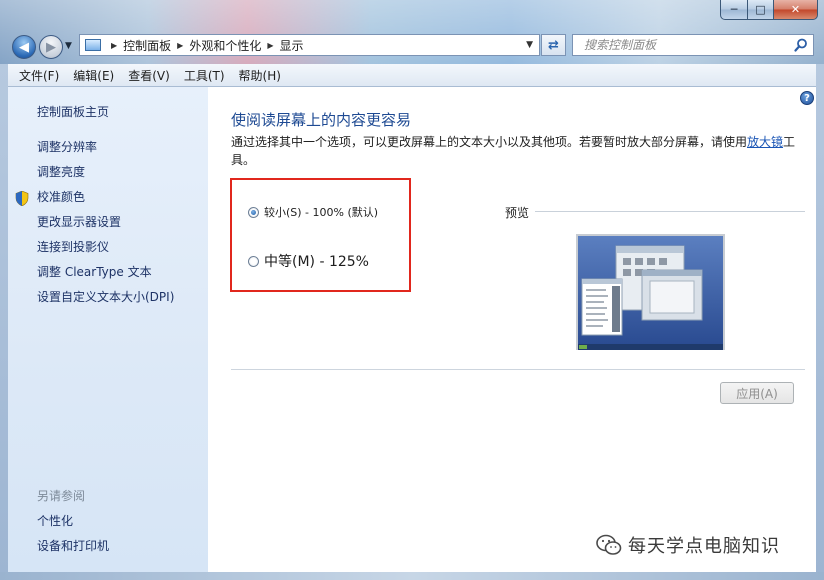 The height and width of the screenshot is (580, 824). I want to click on sidebar-link-brightness: 调整亮度, so click(61, 171).